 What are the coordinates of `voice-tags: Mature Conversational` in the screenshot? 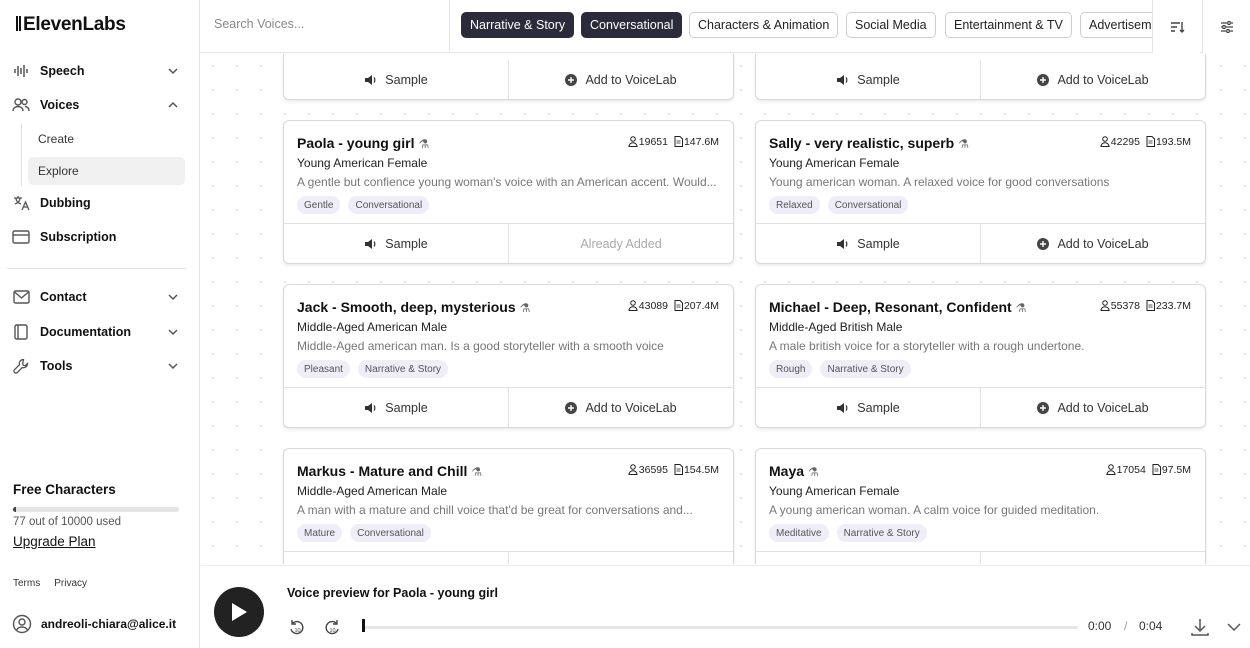 It's located at (364, 533).